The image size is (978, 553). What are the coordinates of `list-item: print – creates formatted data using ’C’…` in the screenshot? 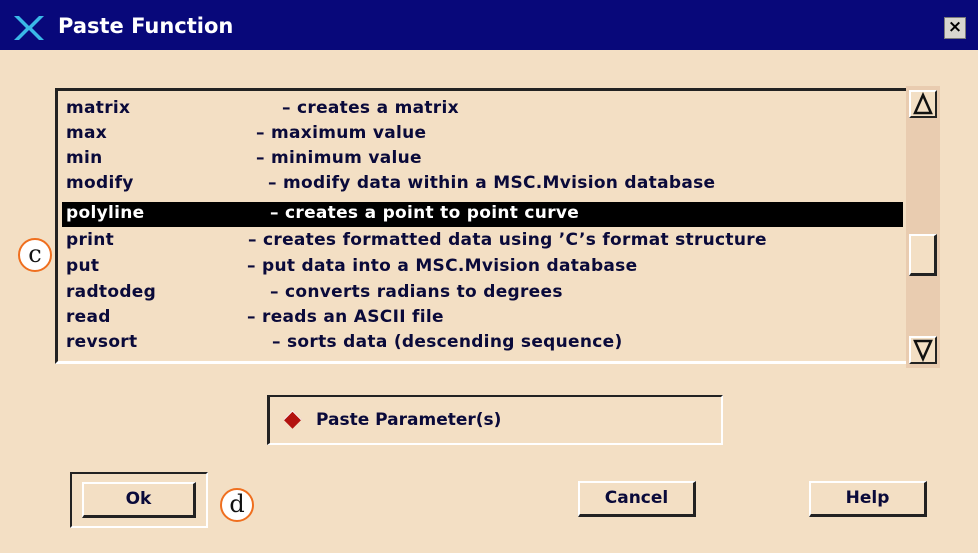 It's located at (482, 241).